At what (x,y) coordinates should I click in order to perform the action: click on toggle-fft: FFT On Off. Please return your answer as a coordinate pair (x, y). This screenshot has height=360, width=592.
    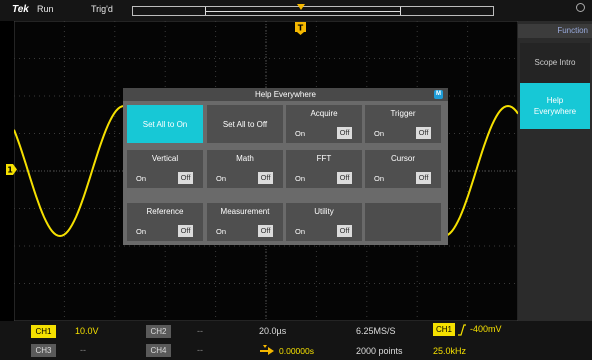
    Looking at the image, I should click on (324, 169).